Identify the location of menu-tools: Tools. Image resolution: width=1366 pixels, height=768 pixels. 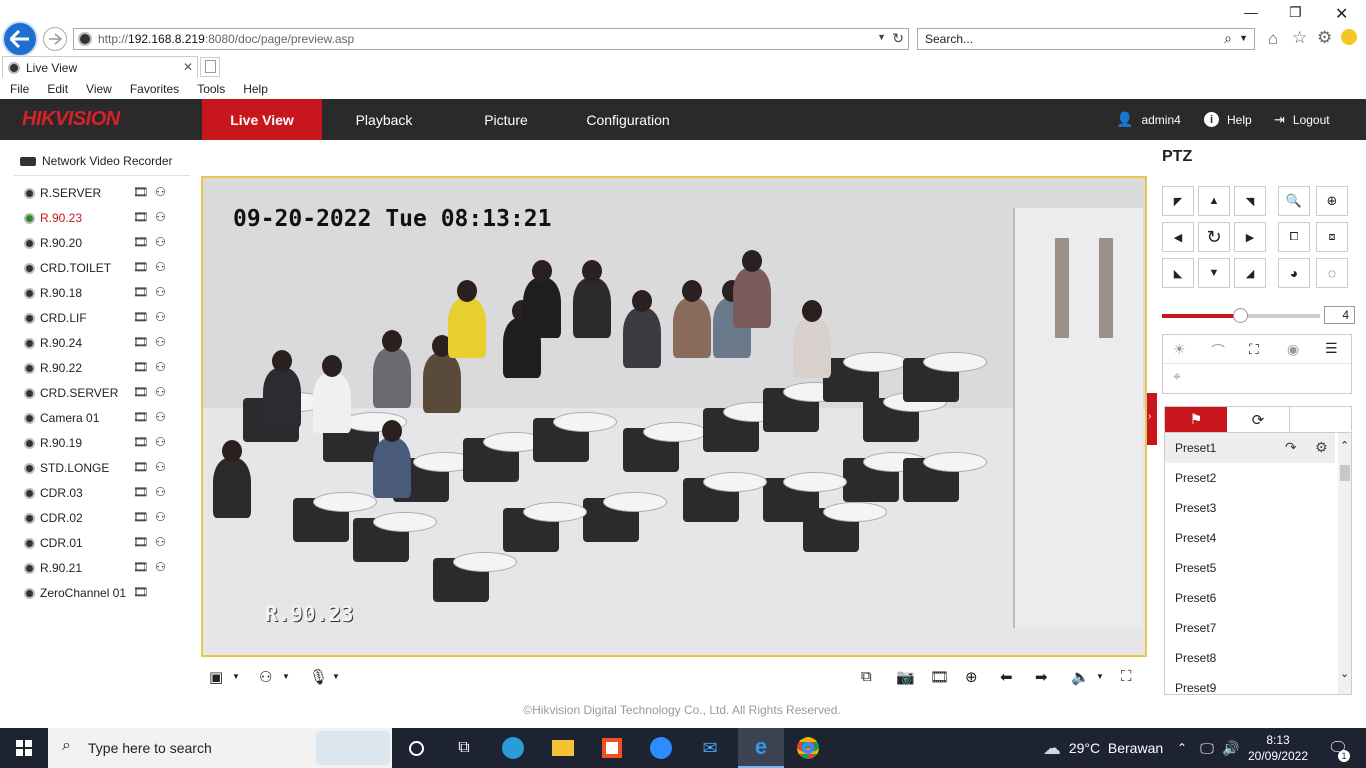
(211, 89).